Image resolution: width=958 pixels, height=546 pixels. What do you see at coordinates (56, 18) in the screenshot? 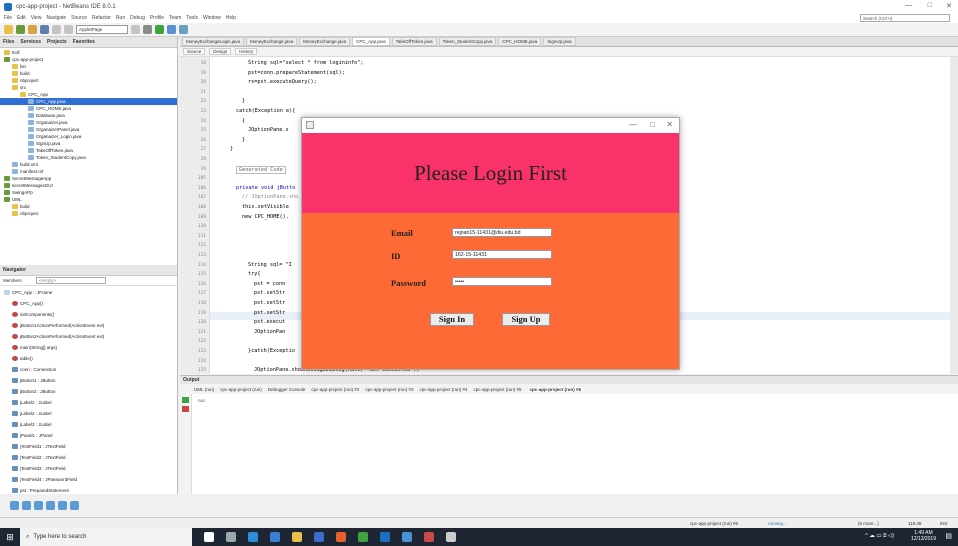
I see `menu-navigate: Navigate` at bounding box center [56, 18].